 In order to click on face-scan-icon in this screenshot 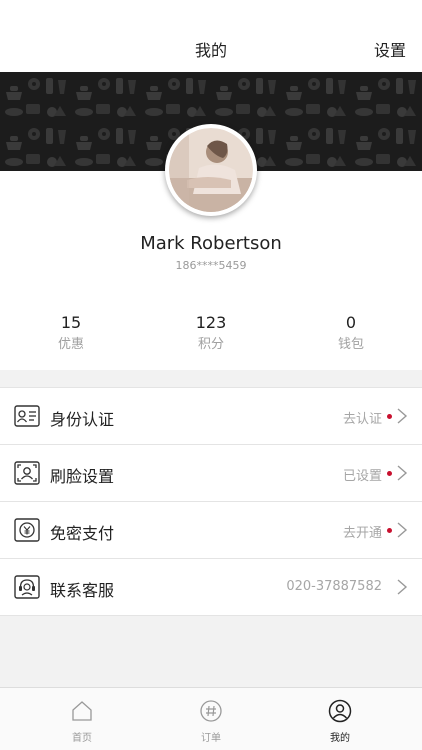, I will do `click(27, 473)`.